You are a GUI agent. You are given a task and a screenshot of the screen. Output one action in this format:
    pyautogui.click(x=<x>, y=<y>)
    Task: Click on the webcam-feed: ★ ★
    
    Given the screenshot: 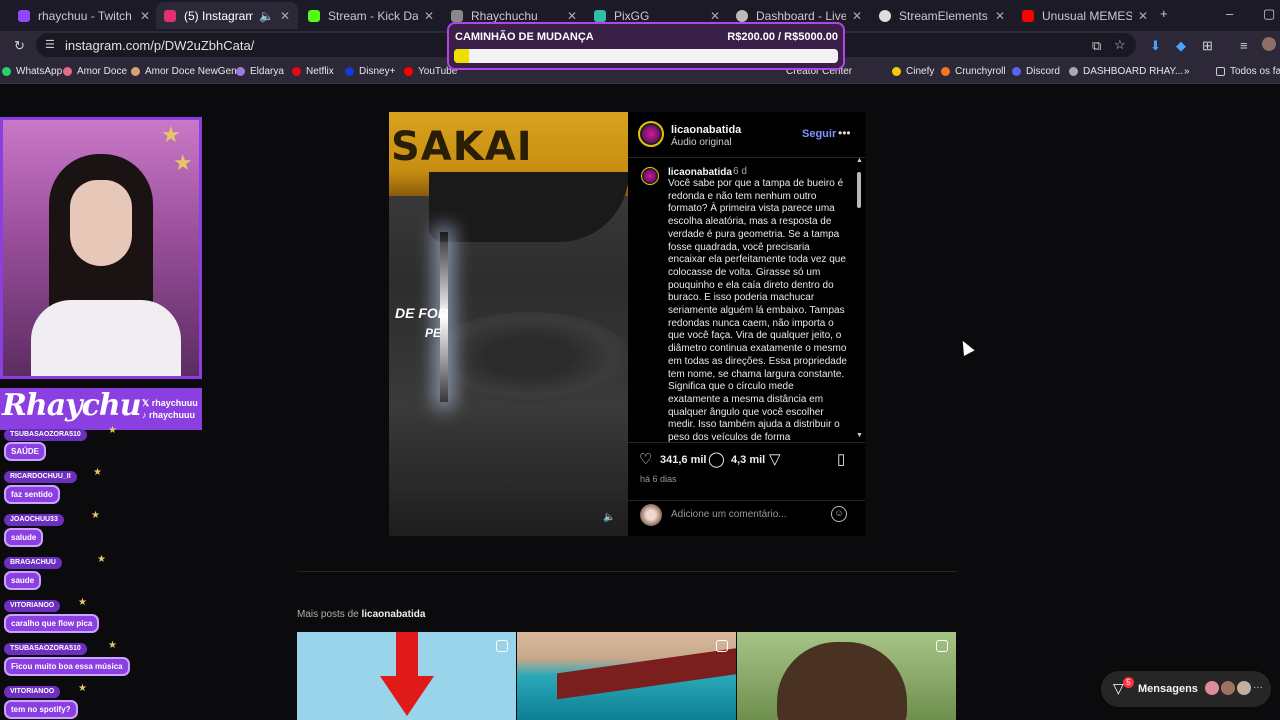 What is the action you would take?
    pyautogui.click(x=101, y=248)
    